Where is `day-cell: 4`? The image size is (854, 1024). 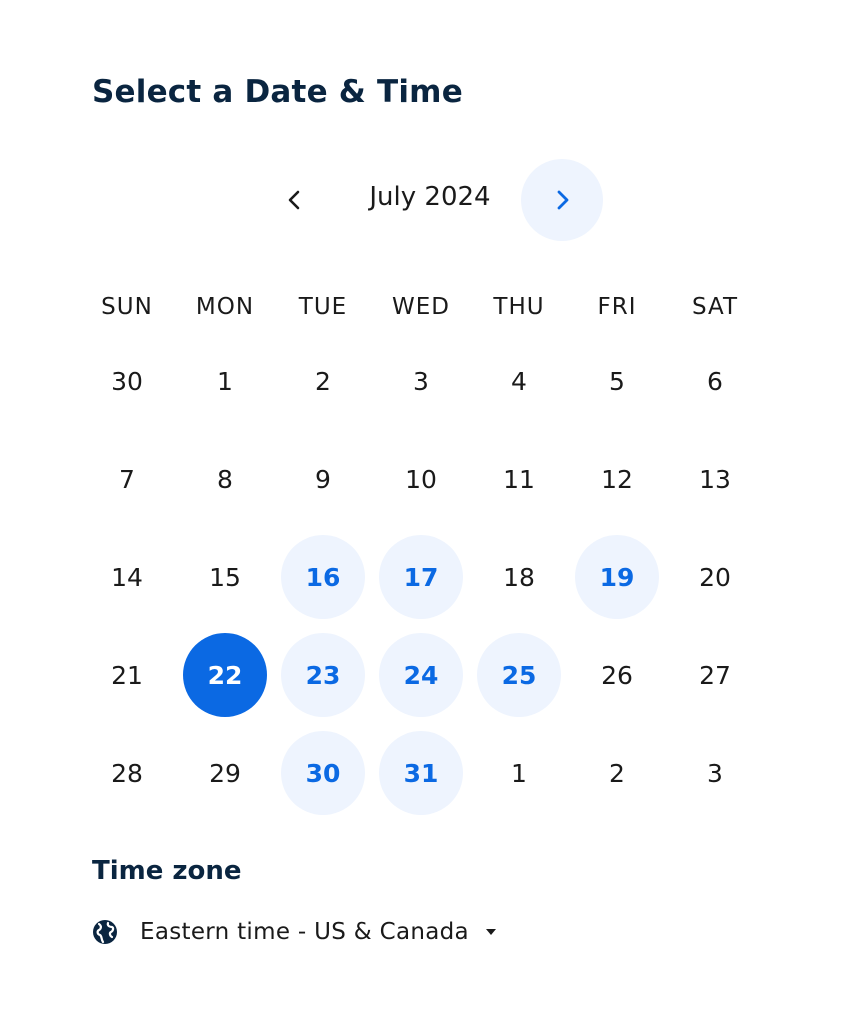 day-cell: 4 is located at coordinates (519, 381).